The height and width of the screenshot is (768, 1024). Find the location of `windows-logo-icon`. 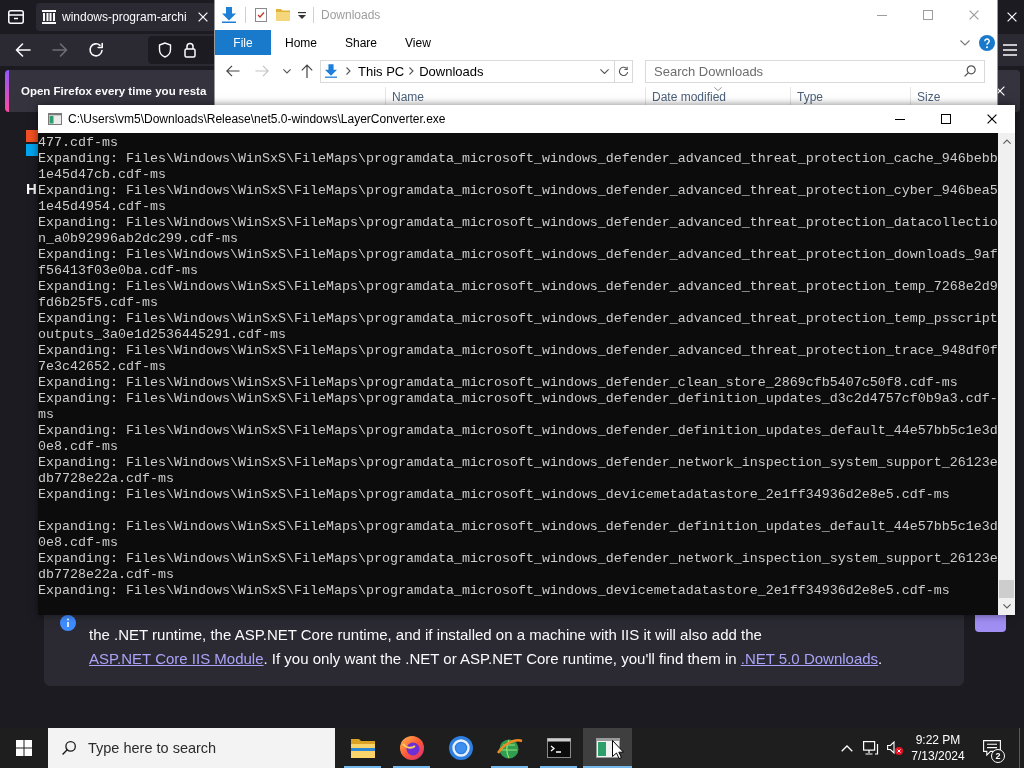

windows-logo-icon is located at coordinates (24, 748).